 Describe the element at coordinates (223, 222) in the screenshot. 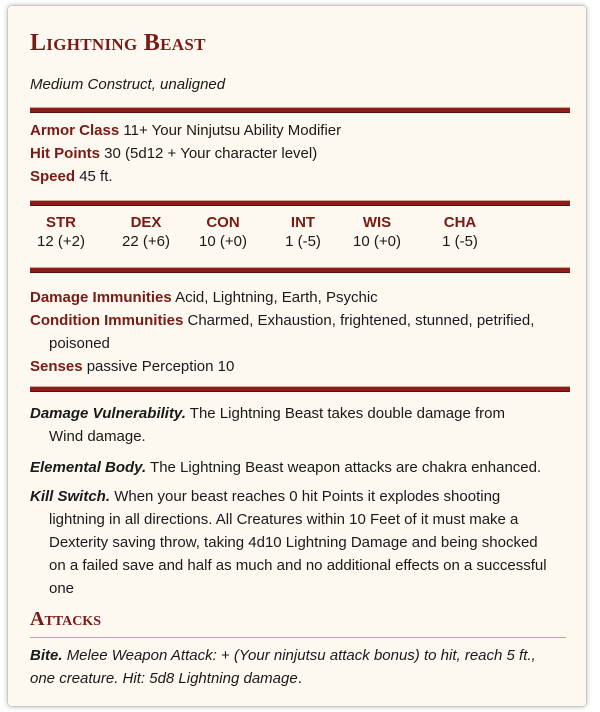

I see `ability-name: CON` at that location.